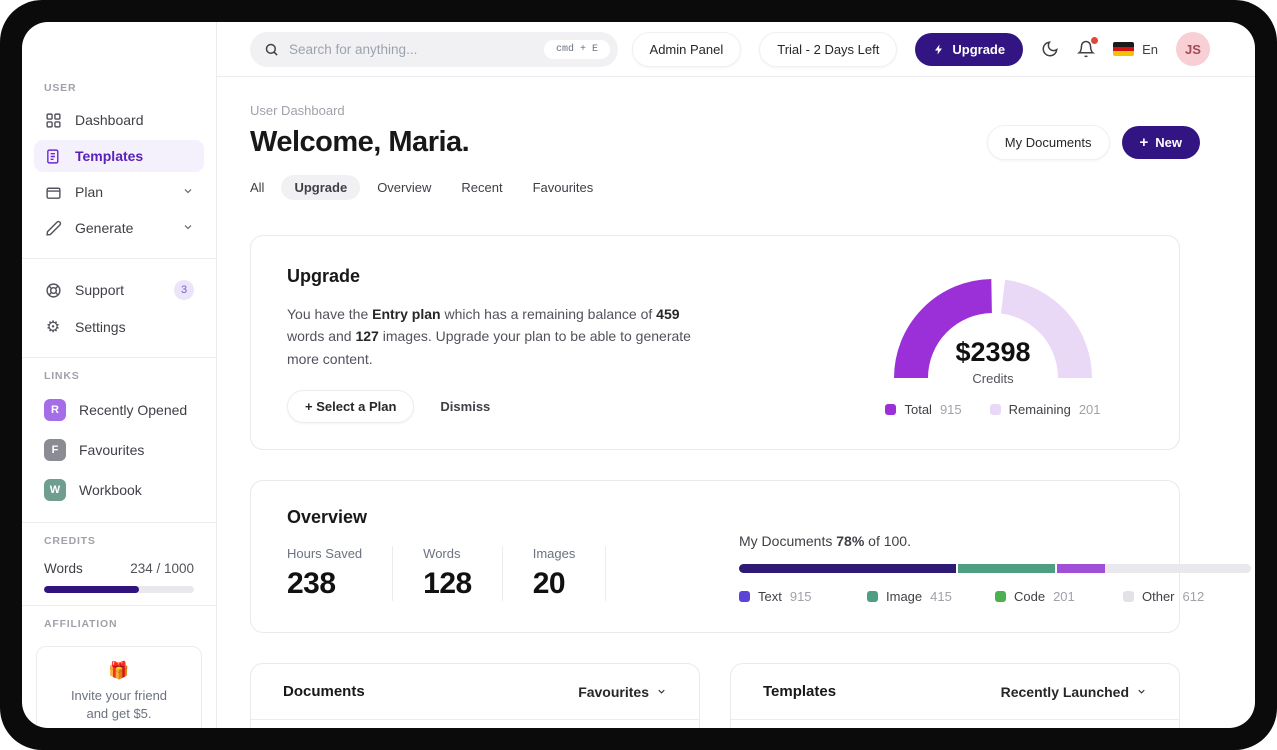 This screenshot has width=1277, height=750. Describe the element at coordinates (686, 49) in the screenshot. I see `admin-panel-button: Admin Panel` at that location.